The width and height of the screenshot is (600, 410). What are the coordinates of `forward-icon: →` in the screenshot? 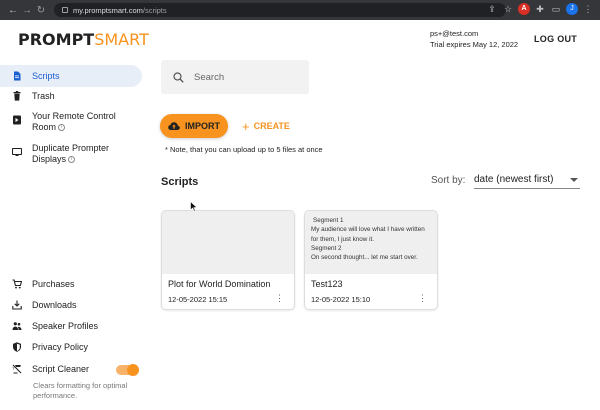 It's located at (27, 10).